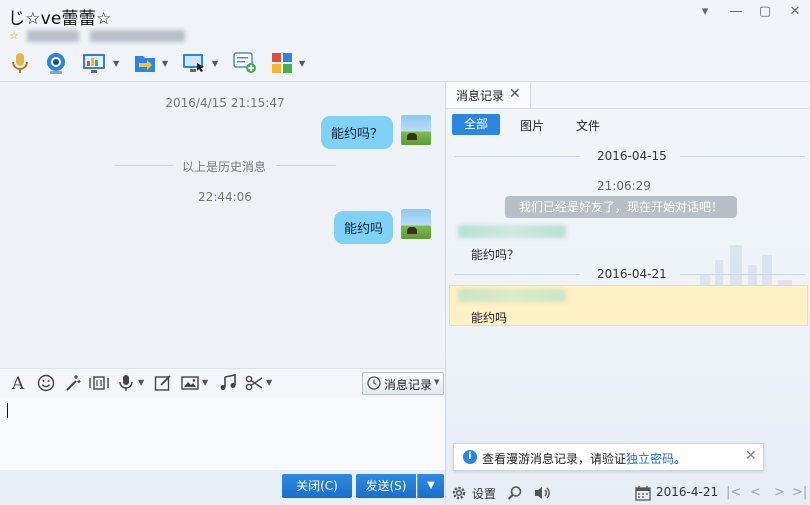  Describe the element at coordinates (480, 96) in the screenshot. I see `tab-label: 消息记录` at that location.